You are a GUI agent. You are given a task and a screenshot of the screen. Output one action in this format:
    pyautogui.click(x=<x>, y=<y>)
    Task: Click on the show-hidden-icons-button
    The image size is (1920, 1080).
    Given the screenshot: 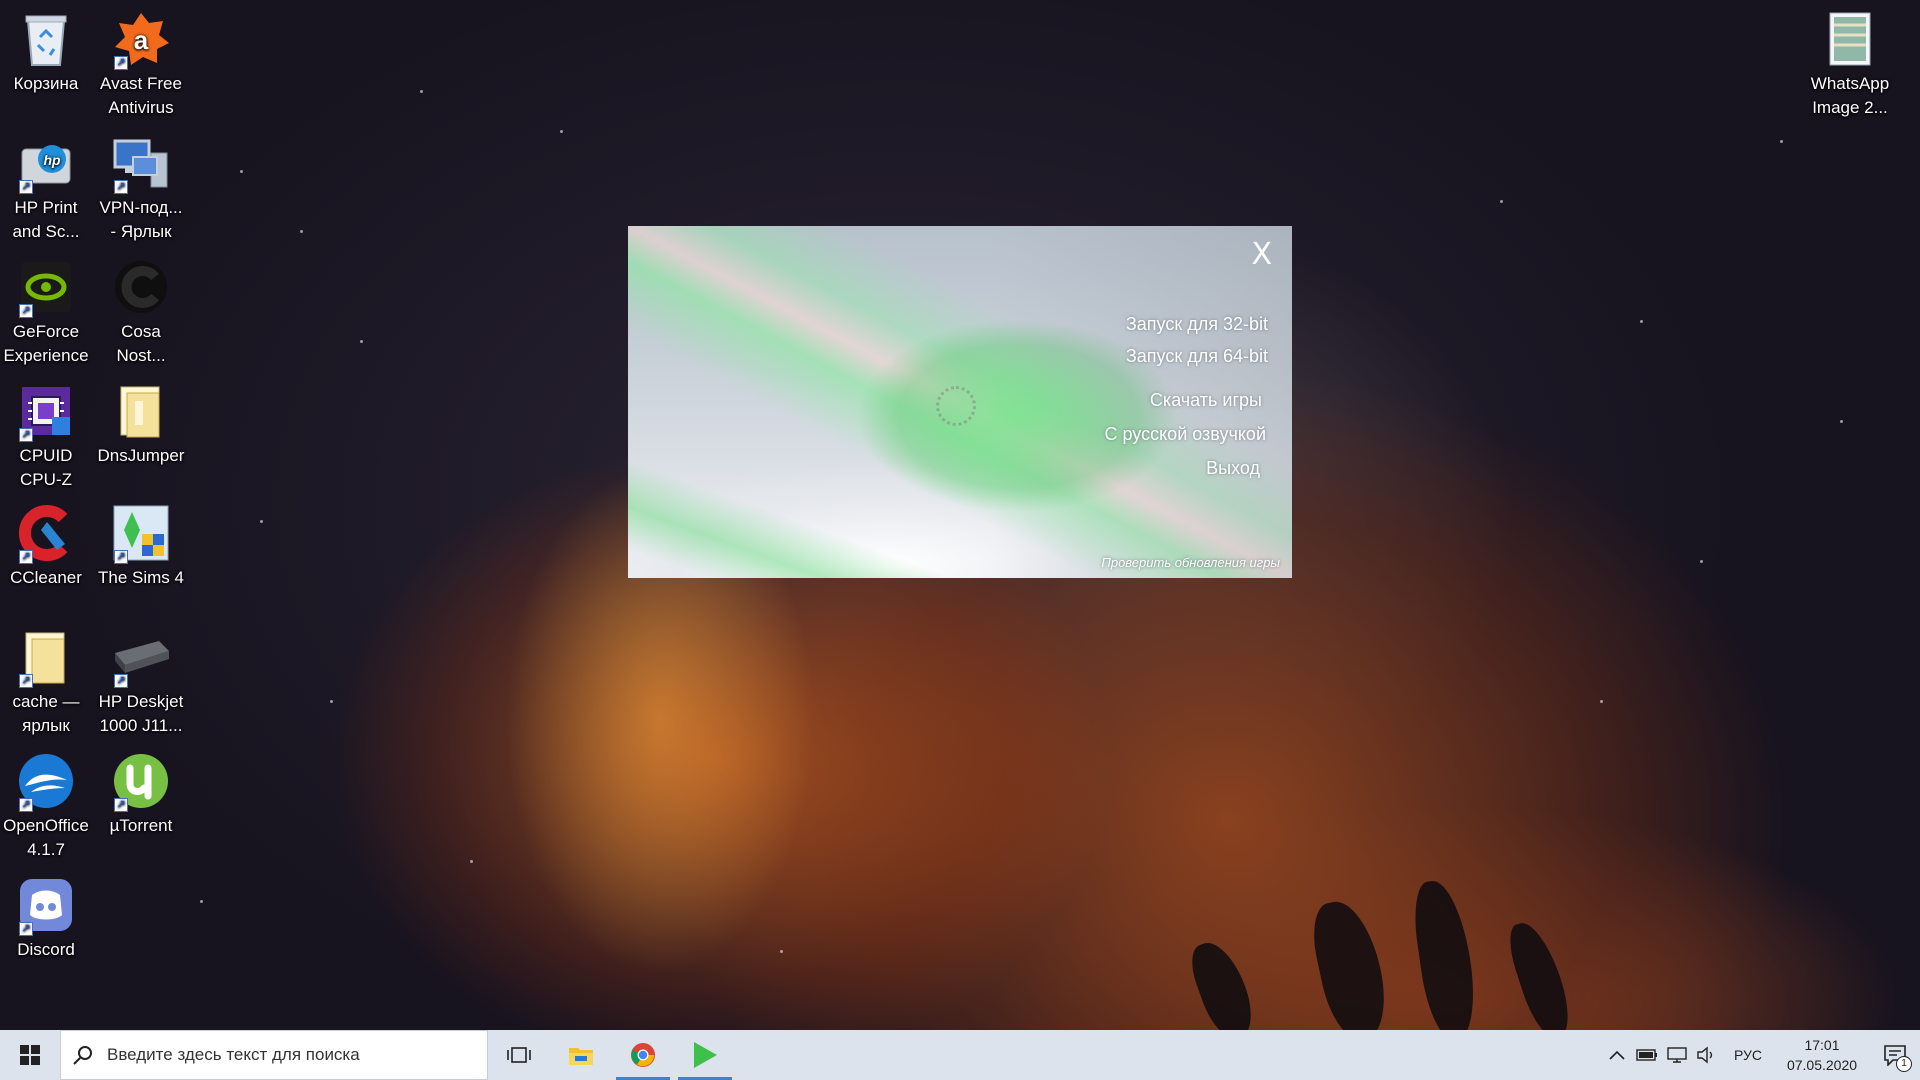 What is the action you would take?
    pyautogui.click(x=1617, y=1055)
    